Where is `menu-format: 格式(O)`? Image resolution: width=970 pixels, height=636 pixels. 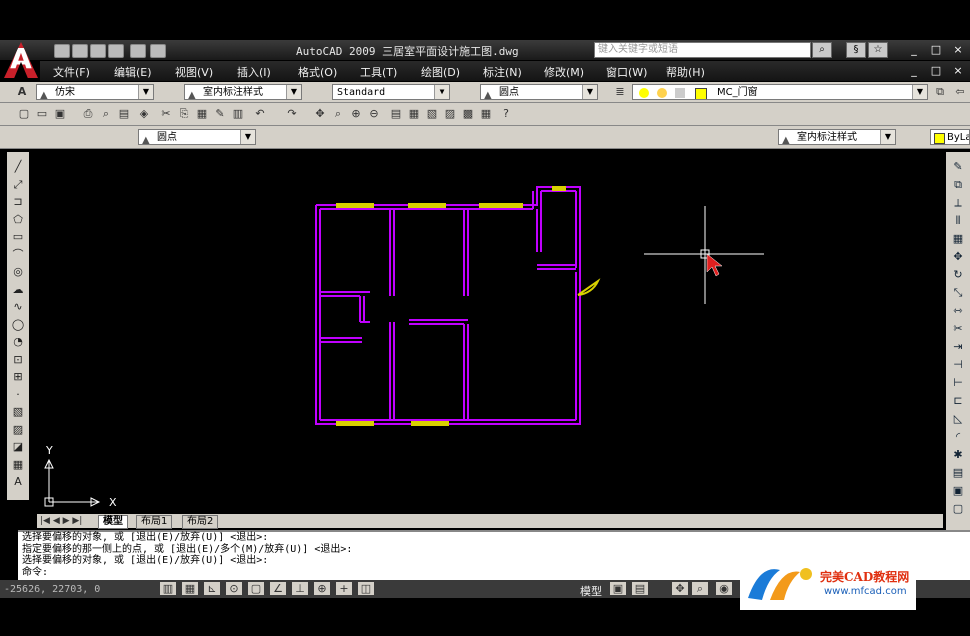 menu-format: 格式(O) is located at coordinates (317, 72).